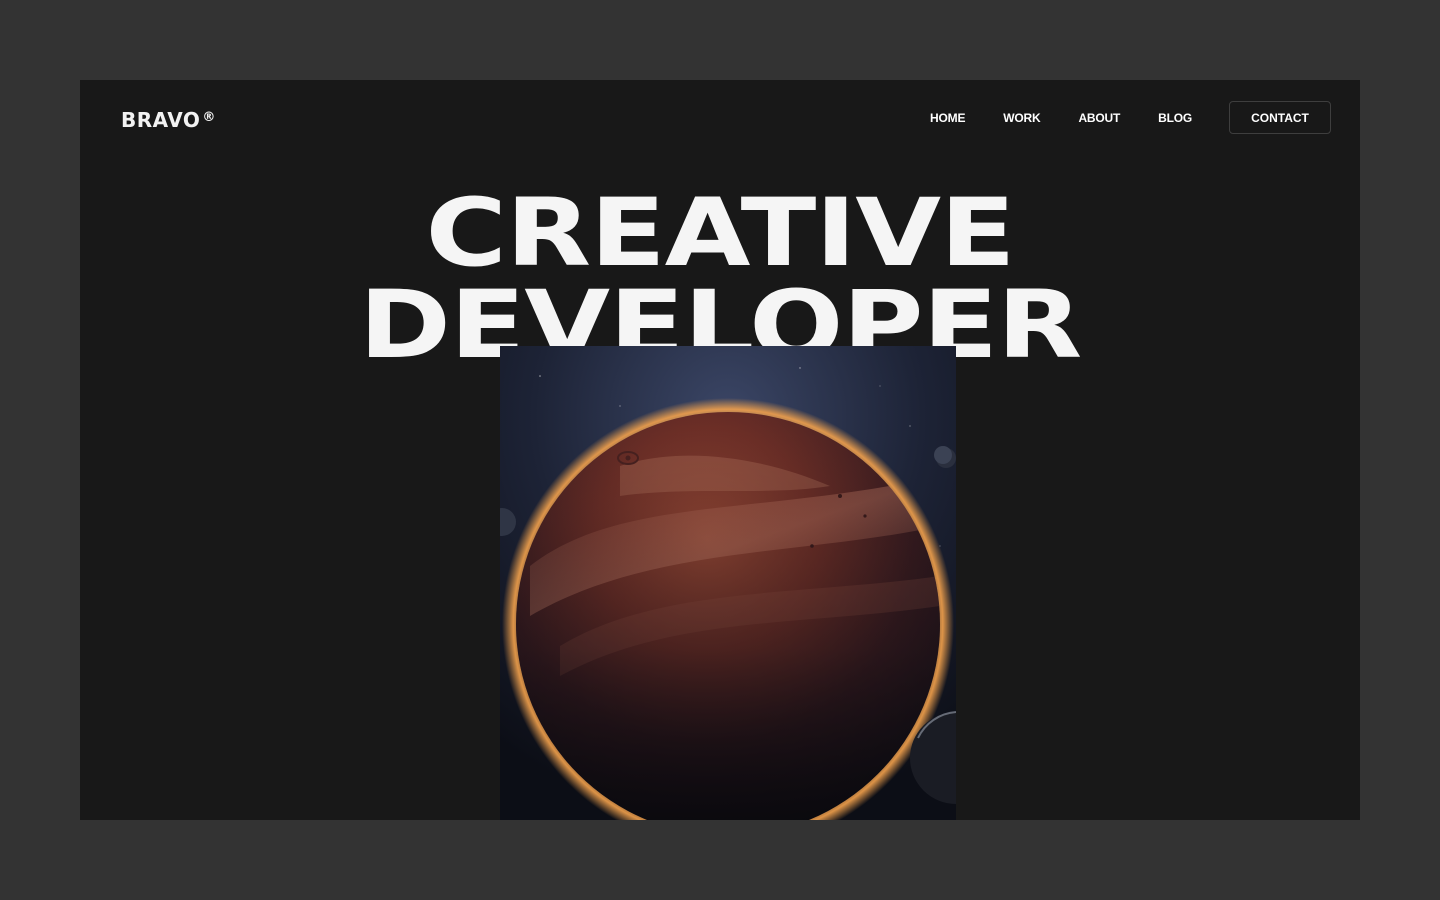 This screenshot has width=1440, height=900. Describe the element at coordinates (1021, 118) in the screenshot. I see `nav-link-work: WORK` at that location.